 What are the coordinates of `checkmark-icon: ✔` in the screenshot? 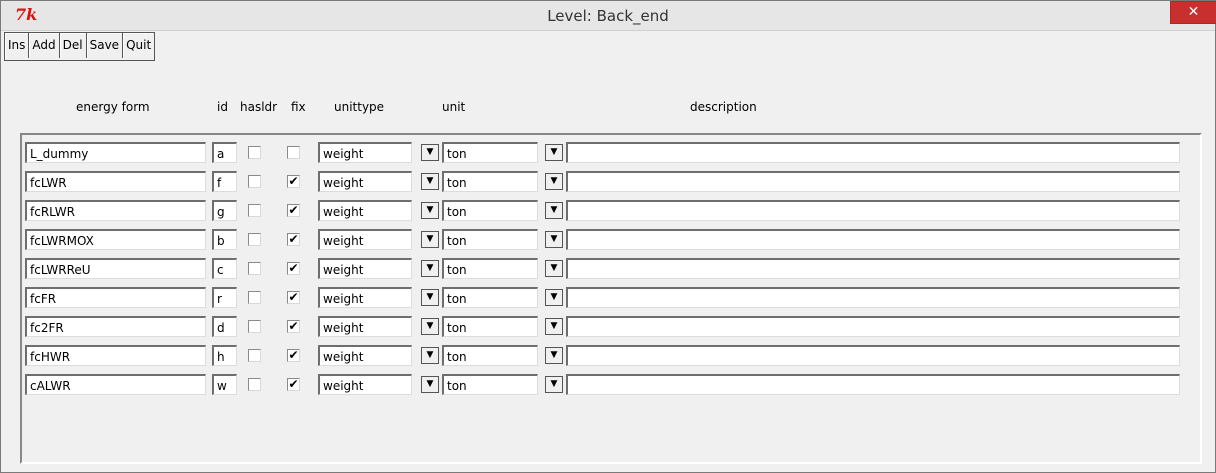 It's located at (293, 326).